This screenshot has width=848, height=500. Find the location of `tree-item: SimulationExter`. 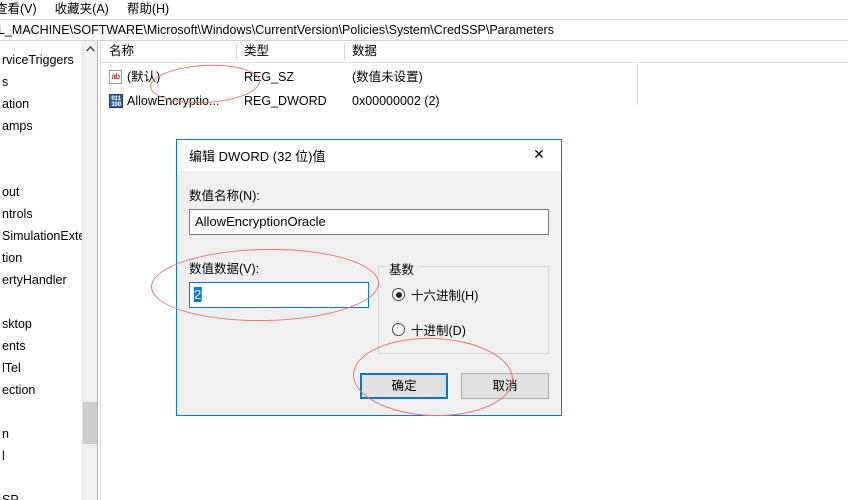

tree-item: SimulationExter is located at coordinates (41, 236).